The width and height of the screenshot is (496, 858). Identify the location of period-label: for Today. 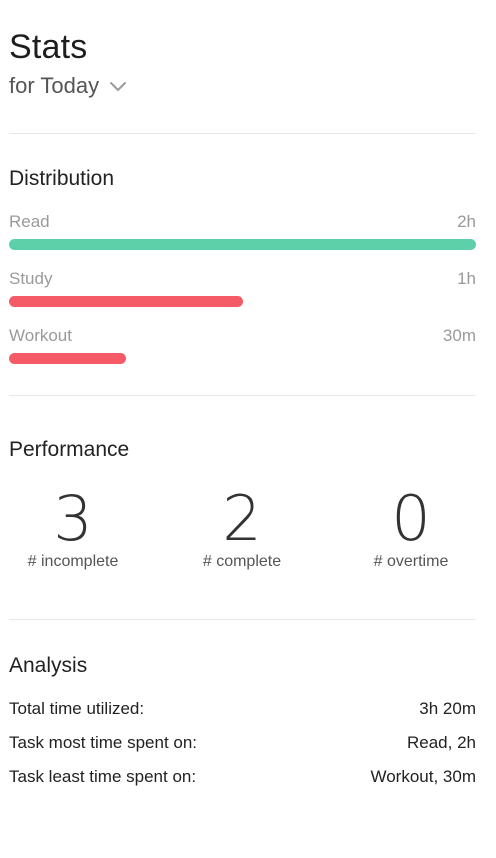
(54, 85).